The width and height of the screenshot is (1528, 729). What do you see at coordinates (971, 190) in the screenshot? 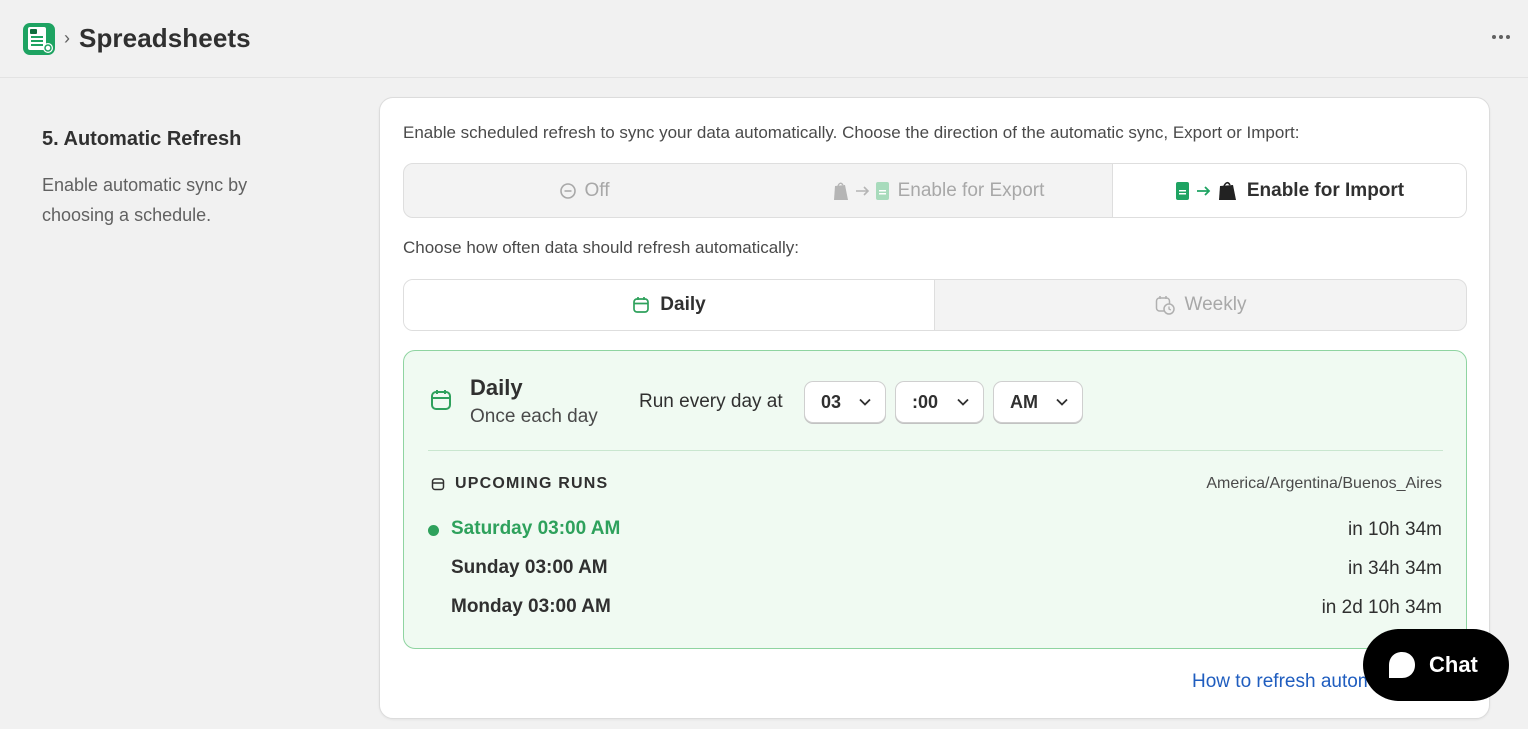
I see `direction-option-label: Enable for Export` at bounding box center [971, 190].